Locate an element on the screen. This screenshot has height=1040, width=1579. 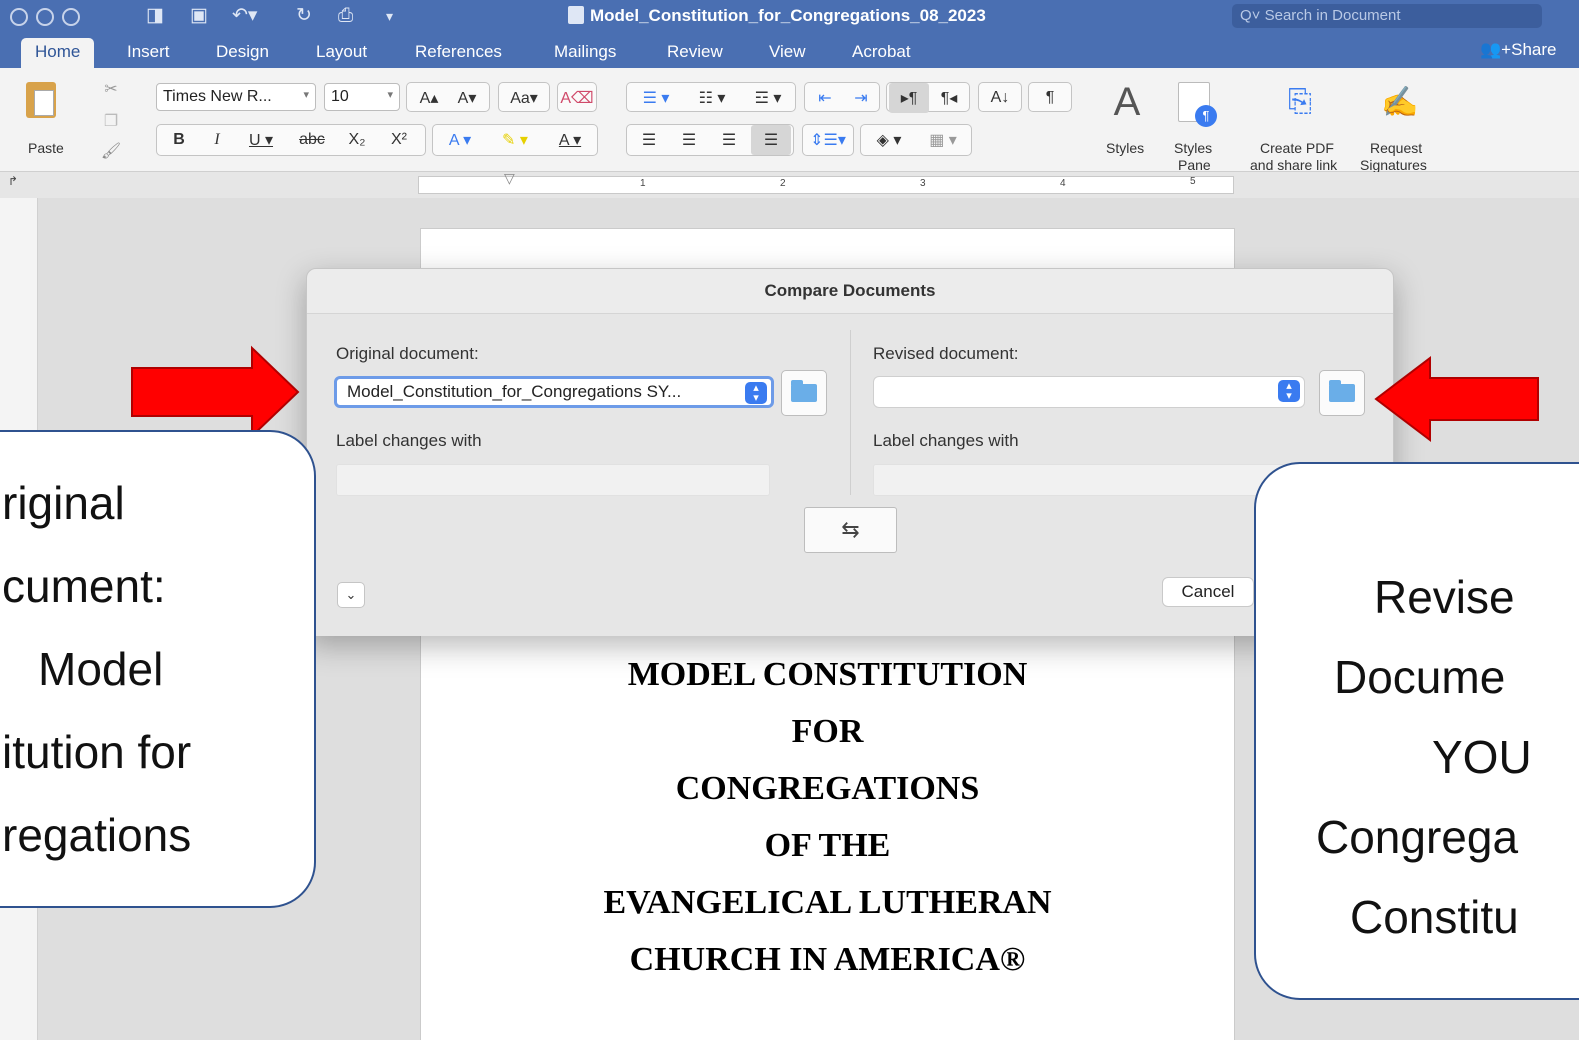
swap-arrows-icon: ⇆ is located at coordinates (850, 529).